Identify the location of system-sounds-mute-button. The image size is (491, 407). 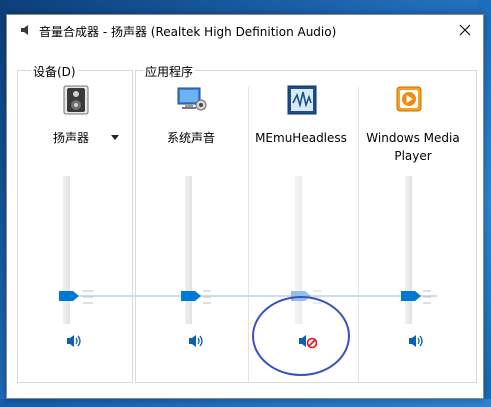
(197, 341).